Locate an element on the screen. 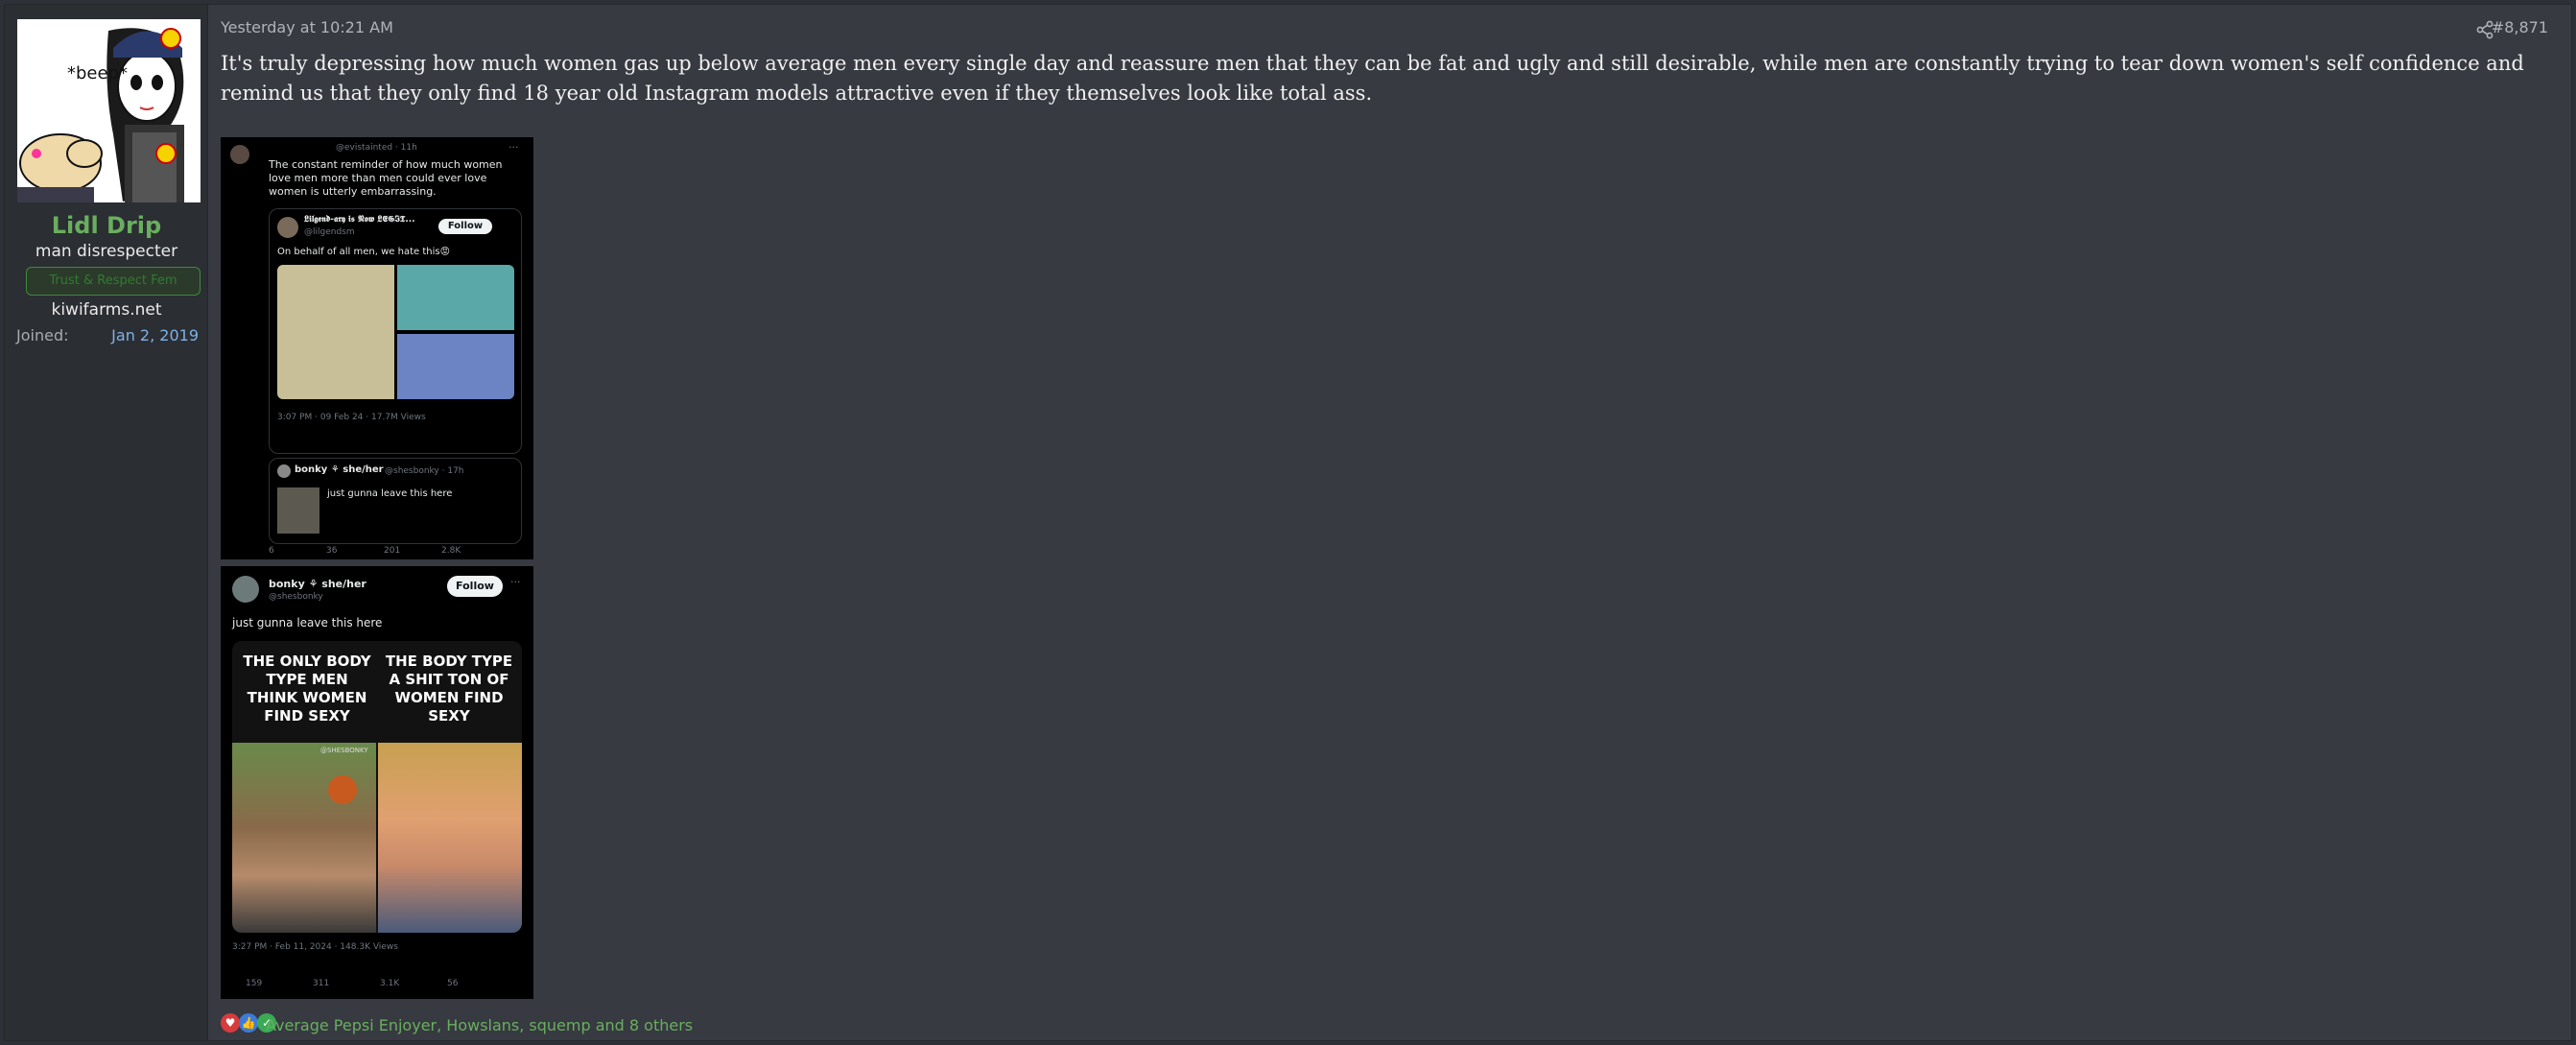 Image resolution: width=2576 pixels, height=1045 pixels. follow-button: Follow is located at coordinates (475, 586).